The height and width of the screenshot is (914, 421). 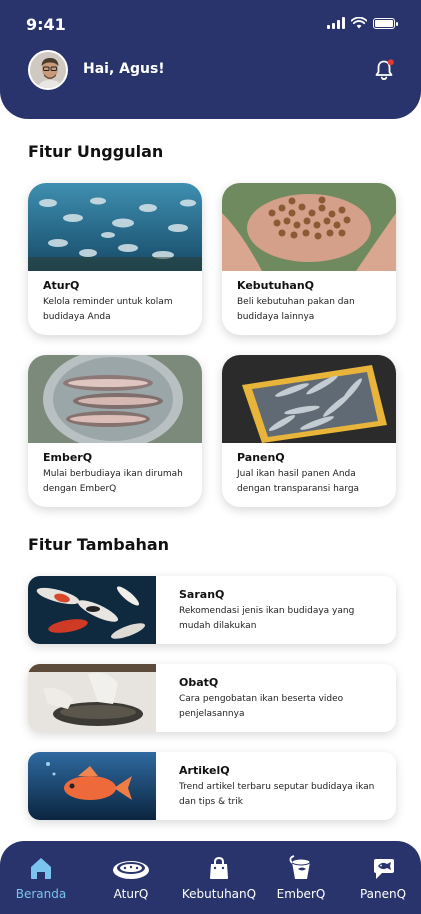 I want to click on greeting-text: Hai, Agus!, so click(x=124, y=69).